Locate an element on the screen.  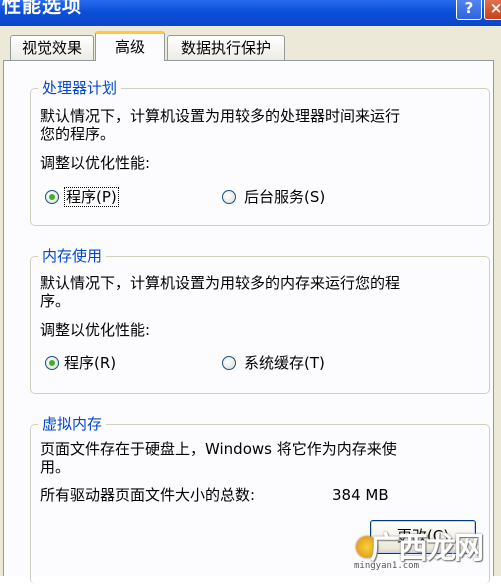
tab-advanced: 高级 is located at coordinates (130, 46).